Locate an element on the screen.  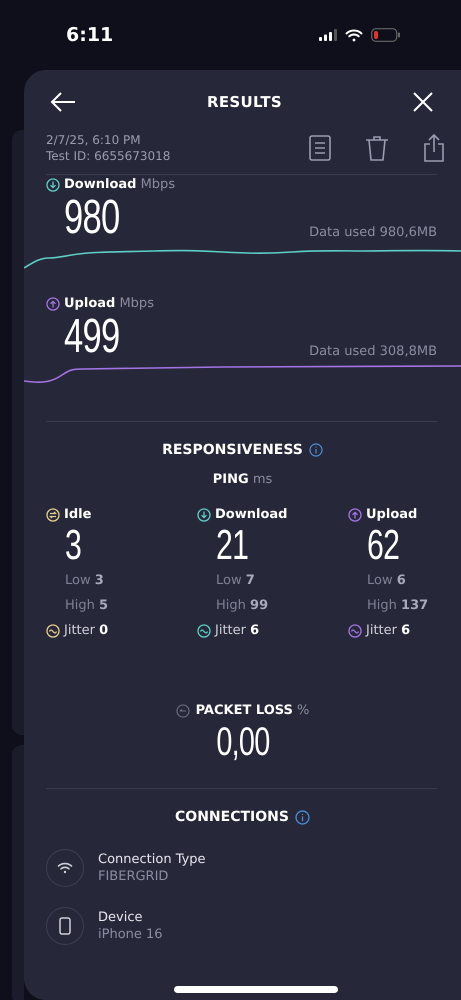
jitter-value: Jitter 0 is located at coordinates (86, 631).